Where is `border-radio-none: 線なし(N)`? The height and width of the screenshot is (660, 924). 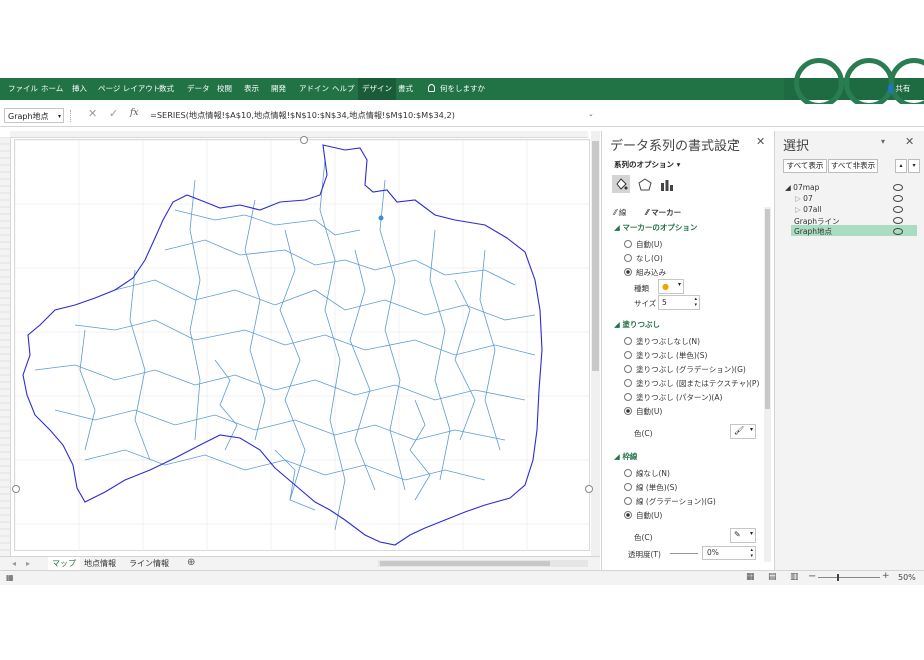
border-radio-none: 線なし(N) is located at coordinates (647, 473).